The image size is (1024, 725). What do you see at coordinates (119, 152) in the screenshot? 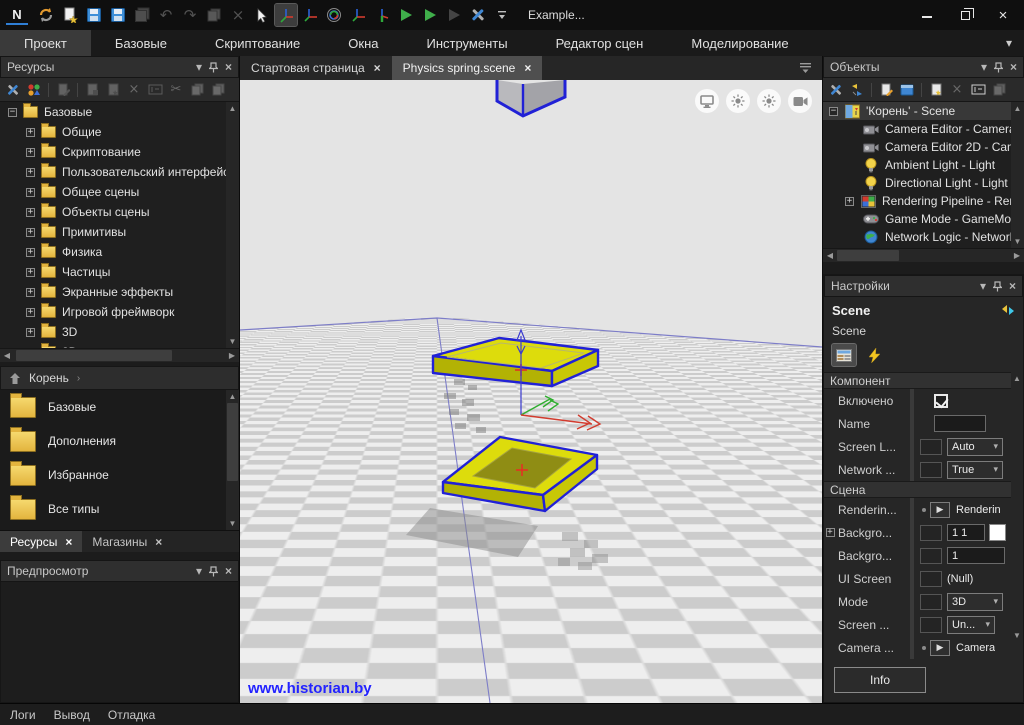
I see `tree-item-skriptovanie: + Скриптование` at bounding box center [119, 152].